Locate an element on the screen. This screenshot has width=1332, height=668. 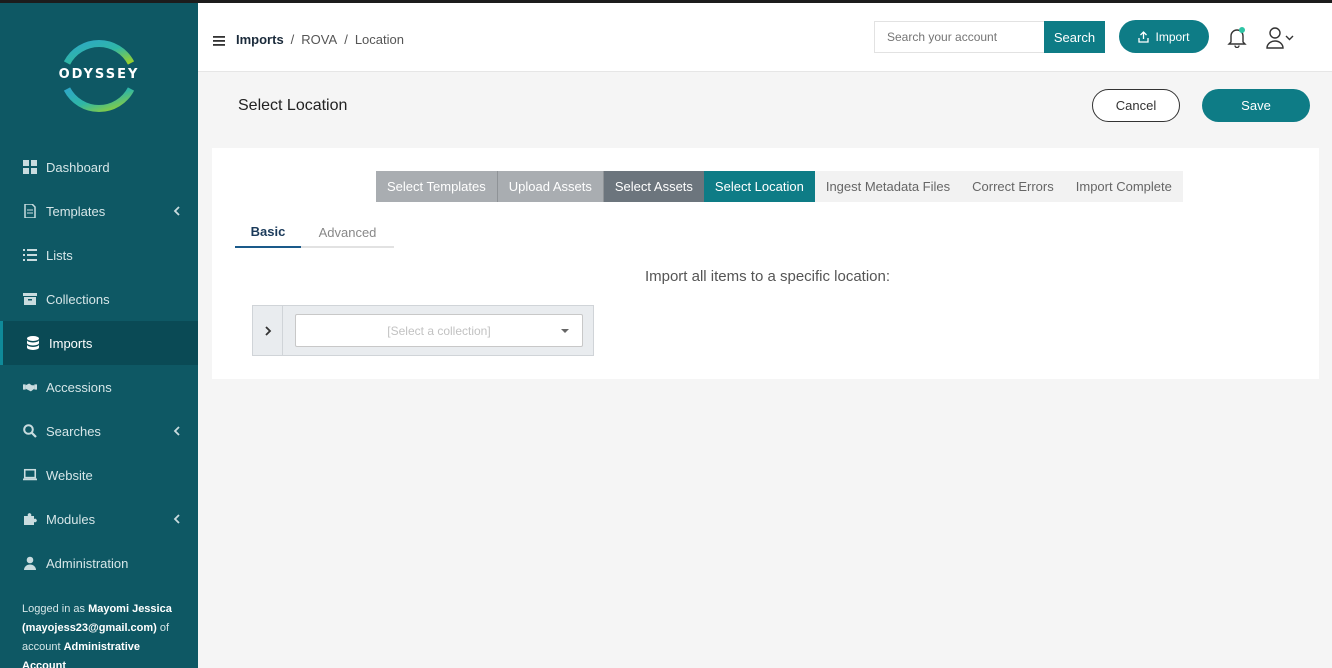
step-correct-errors: Correct Errors is located at coordinates (1013, 186).